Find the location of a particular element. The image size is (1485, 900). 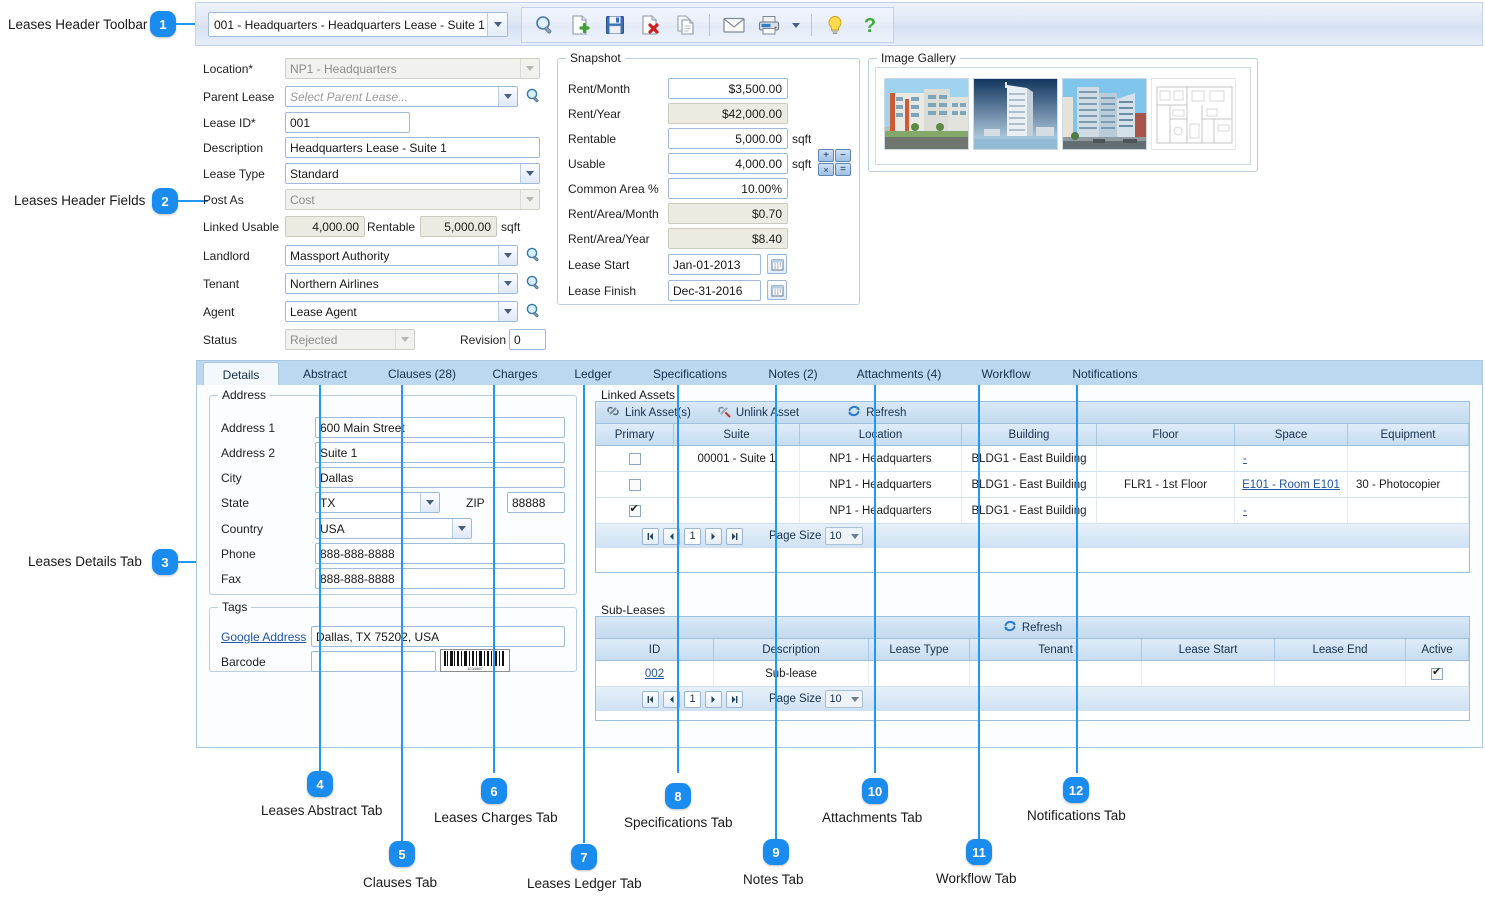

new-document-icon is located at coordinates (579, 25).